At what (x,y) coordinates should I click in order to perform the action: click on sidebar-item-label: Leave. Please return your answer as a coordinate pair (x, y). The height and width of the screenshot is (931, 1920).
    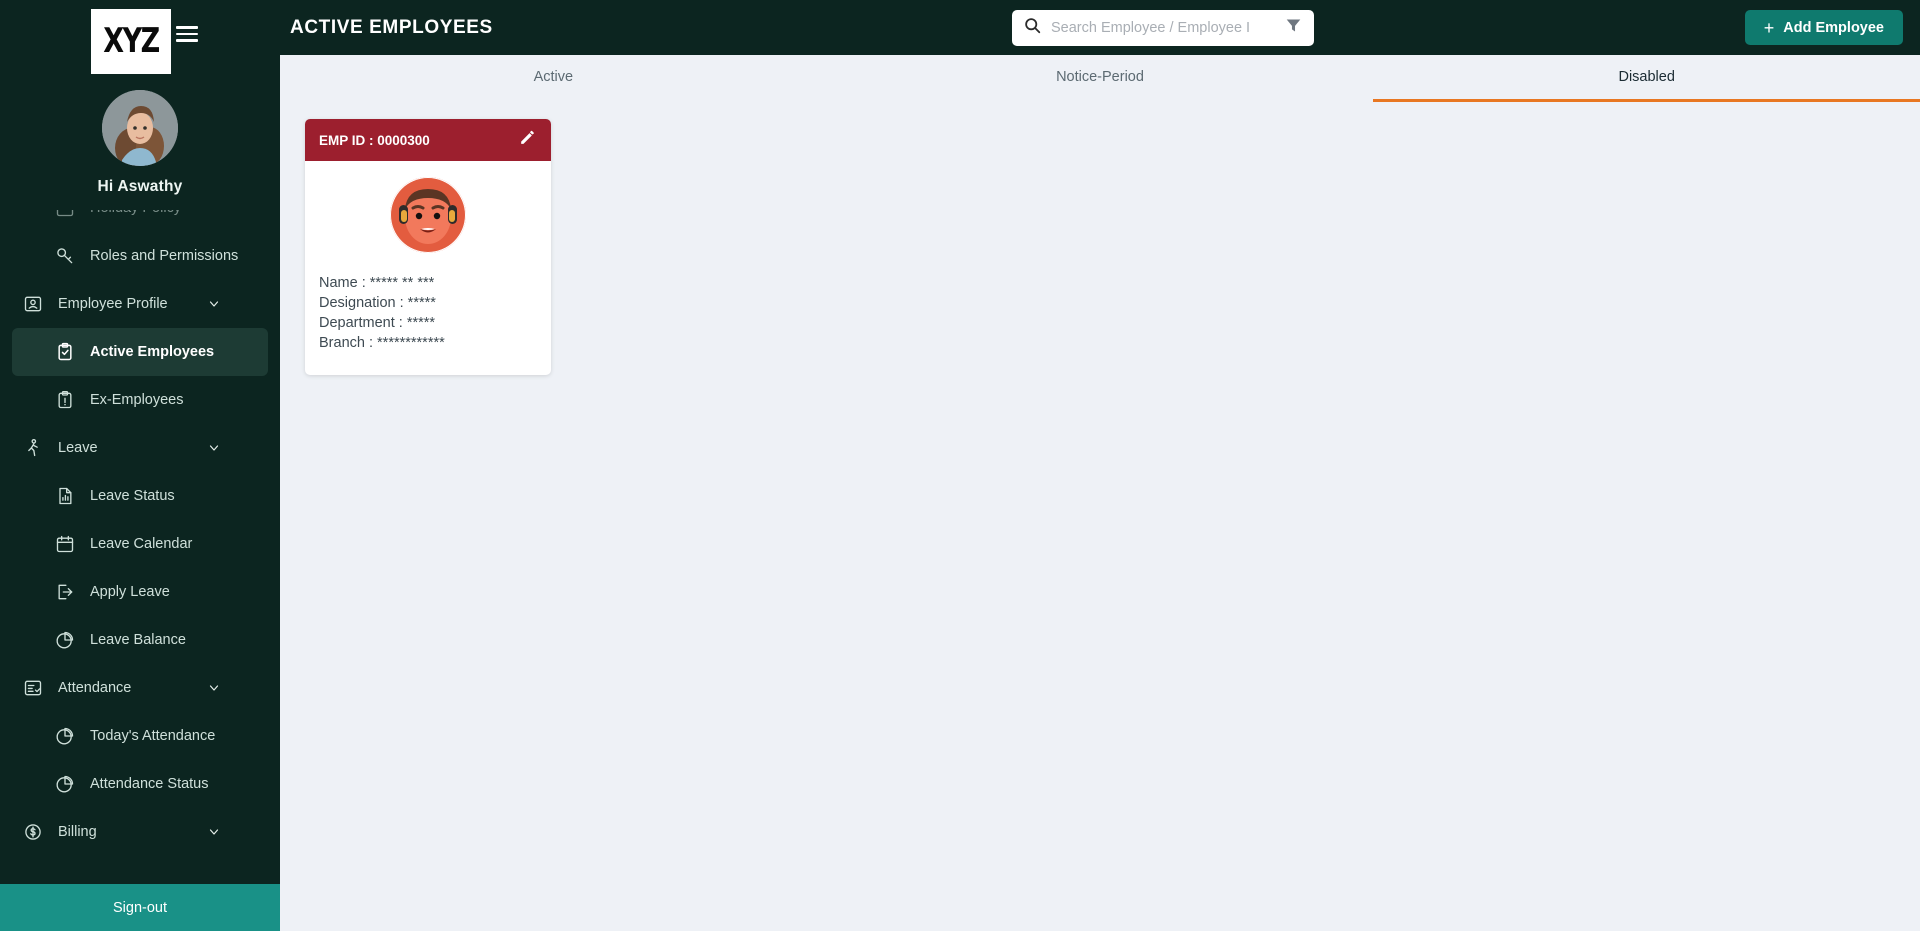
    Looking at the image, I should click on (78, 448).